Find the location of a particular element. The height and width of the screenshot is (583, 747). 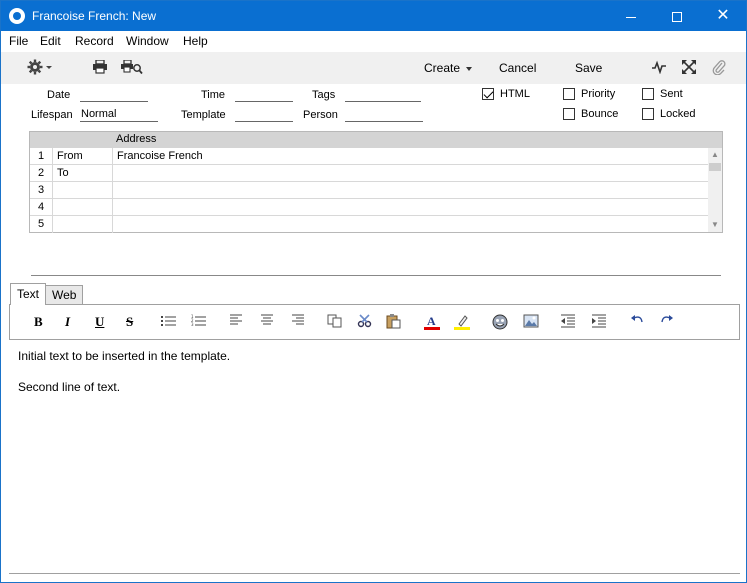

align-right-button is located at coordinates (298, 322).